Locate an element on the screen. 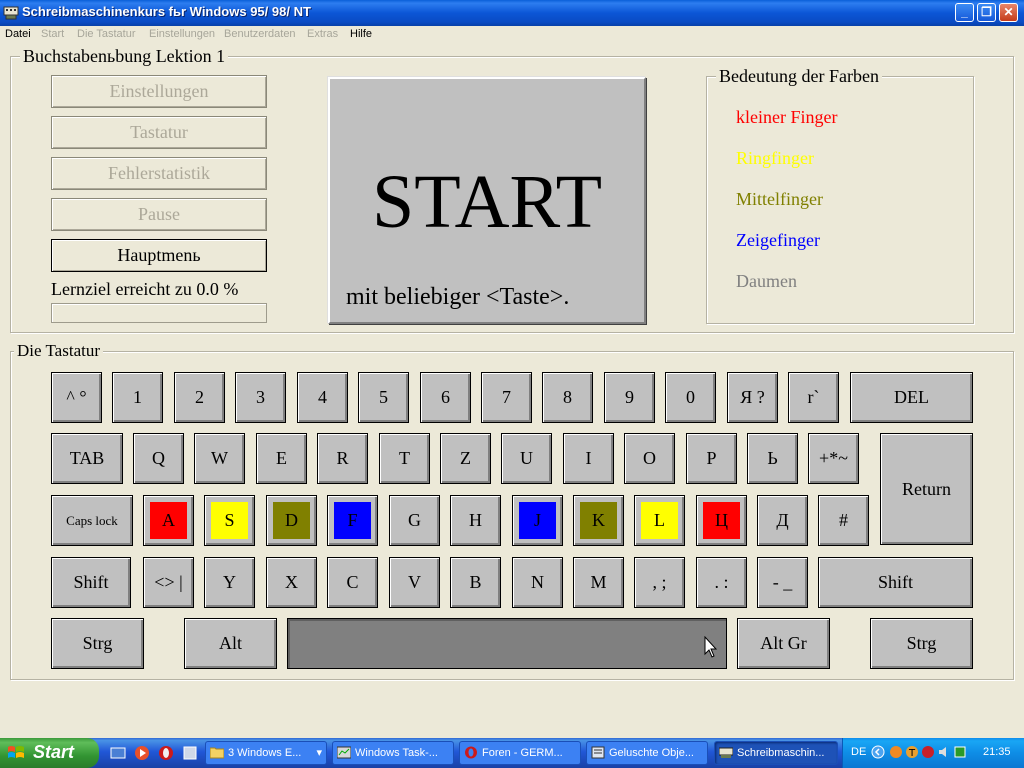 The image size is (1024, 768). key-k: K is located at coordinates (598, 520).